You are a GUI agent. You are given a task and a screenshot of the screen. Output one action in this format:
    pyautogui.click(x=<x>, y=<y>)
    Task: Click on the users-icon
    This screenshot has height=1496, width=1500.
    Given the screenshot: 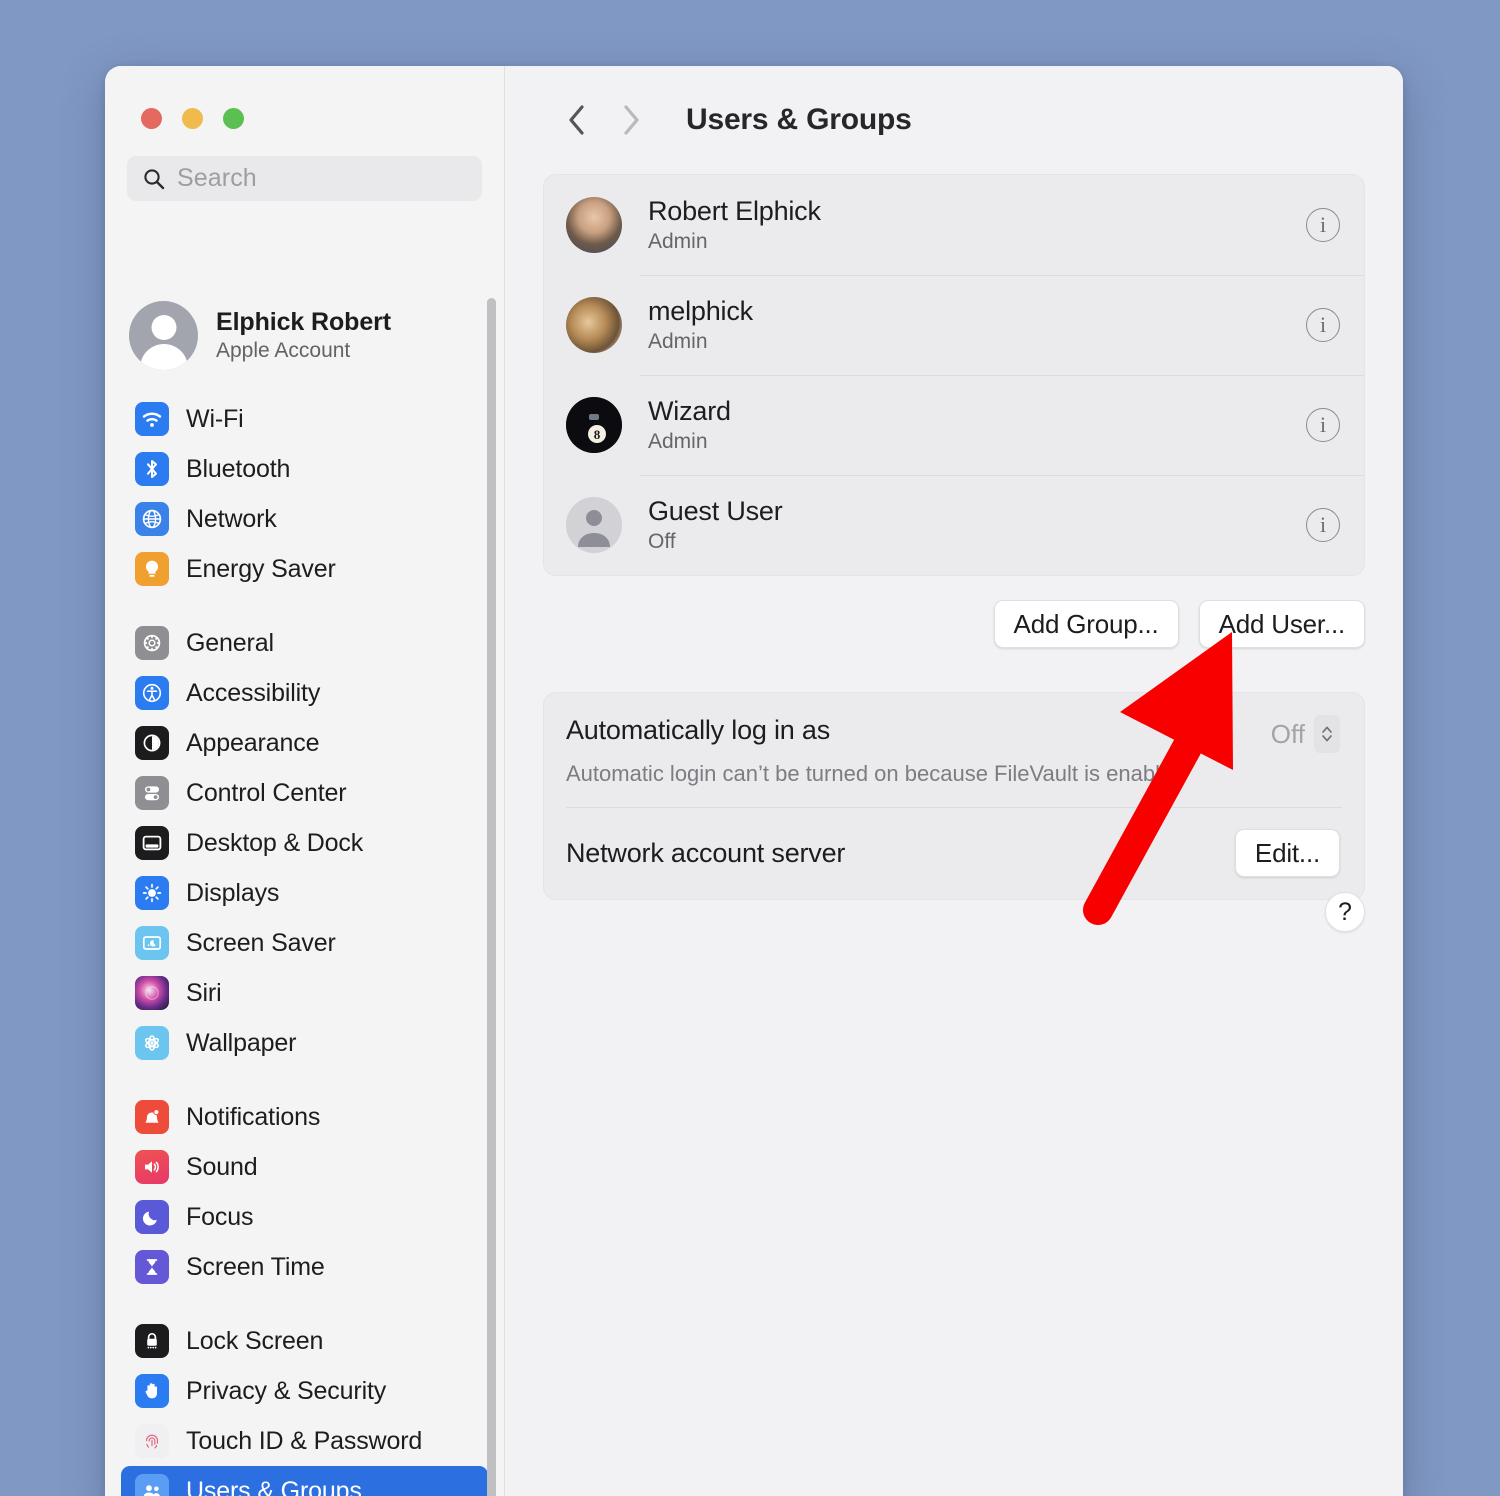 What is the action you would take?
    pyautogui.click(x=152, y=1485)
    